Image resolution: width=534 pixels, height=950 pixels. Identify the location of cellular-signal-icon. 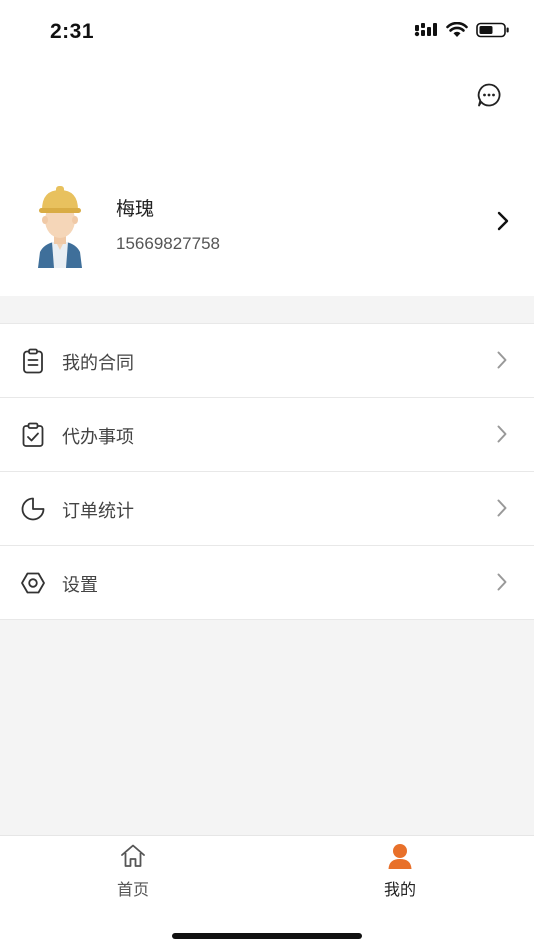
(425, 30).